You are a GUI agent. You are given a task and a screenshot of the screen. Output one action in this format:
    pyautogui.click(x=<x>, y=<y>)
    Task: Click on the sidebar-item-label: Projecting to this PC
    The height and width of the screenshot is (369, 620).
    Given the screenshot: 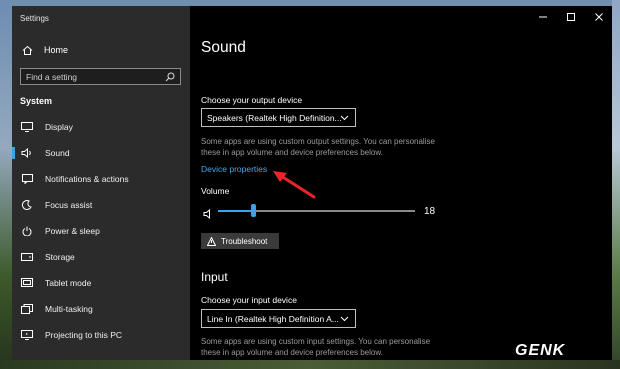 What is the action you would take?
    pyautogui.click(x=84, y=335)
    